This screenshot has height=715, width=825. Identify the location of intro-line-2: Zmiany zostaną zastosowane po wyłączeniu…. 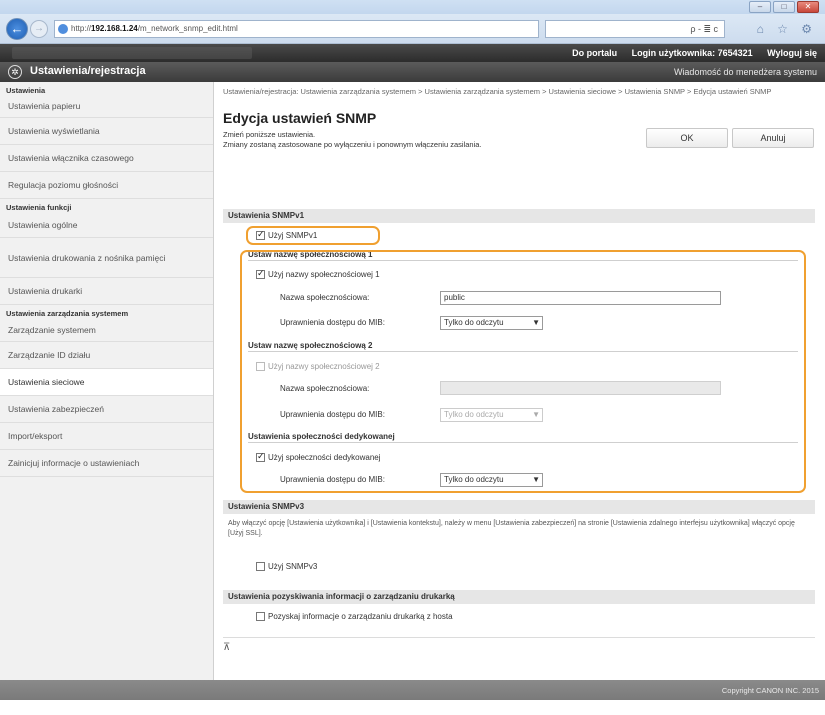
(352, 144).